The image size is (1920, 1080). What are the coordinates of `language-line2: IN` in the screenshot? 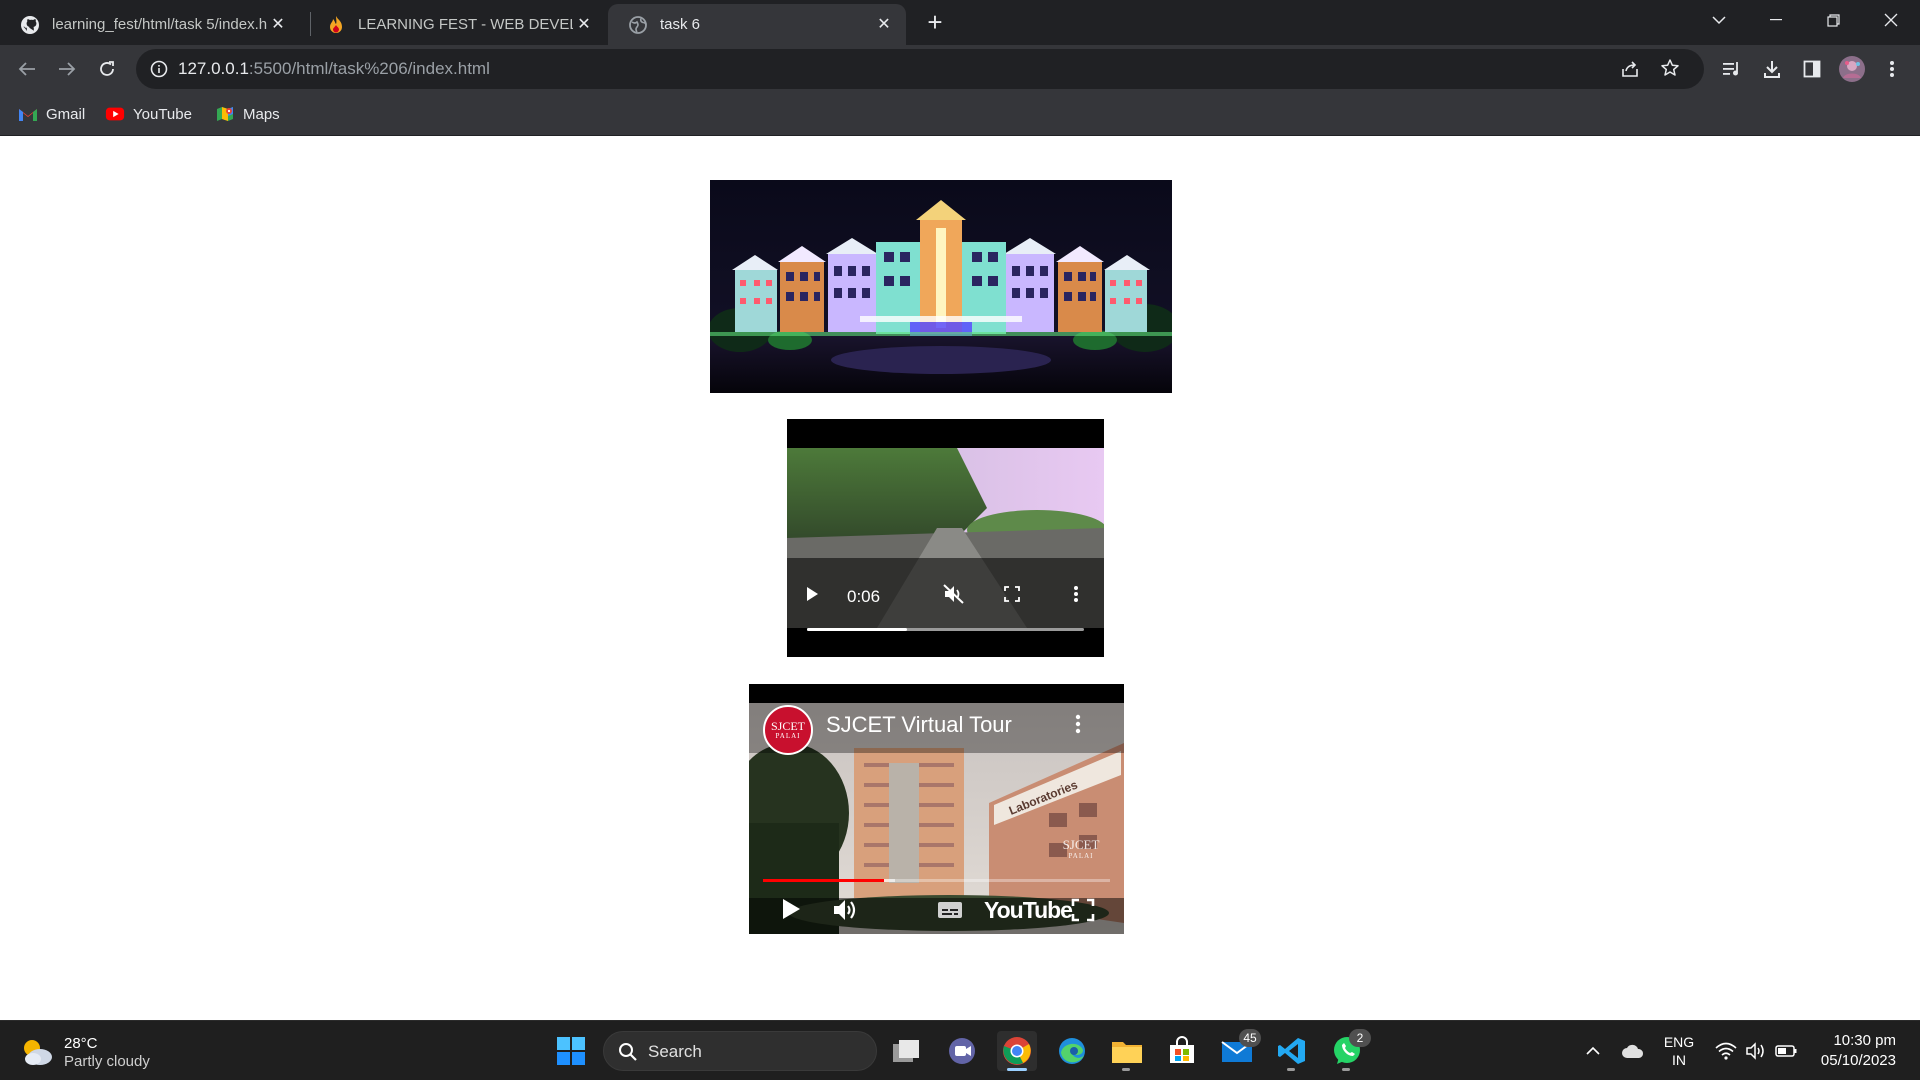 It's located at (1679, 1060).